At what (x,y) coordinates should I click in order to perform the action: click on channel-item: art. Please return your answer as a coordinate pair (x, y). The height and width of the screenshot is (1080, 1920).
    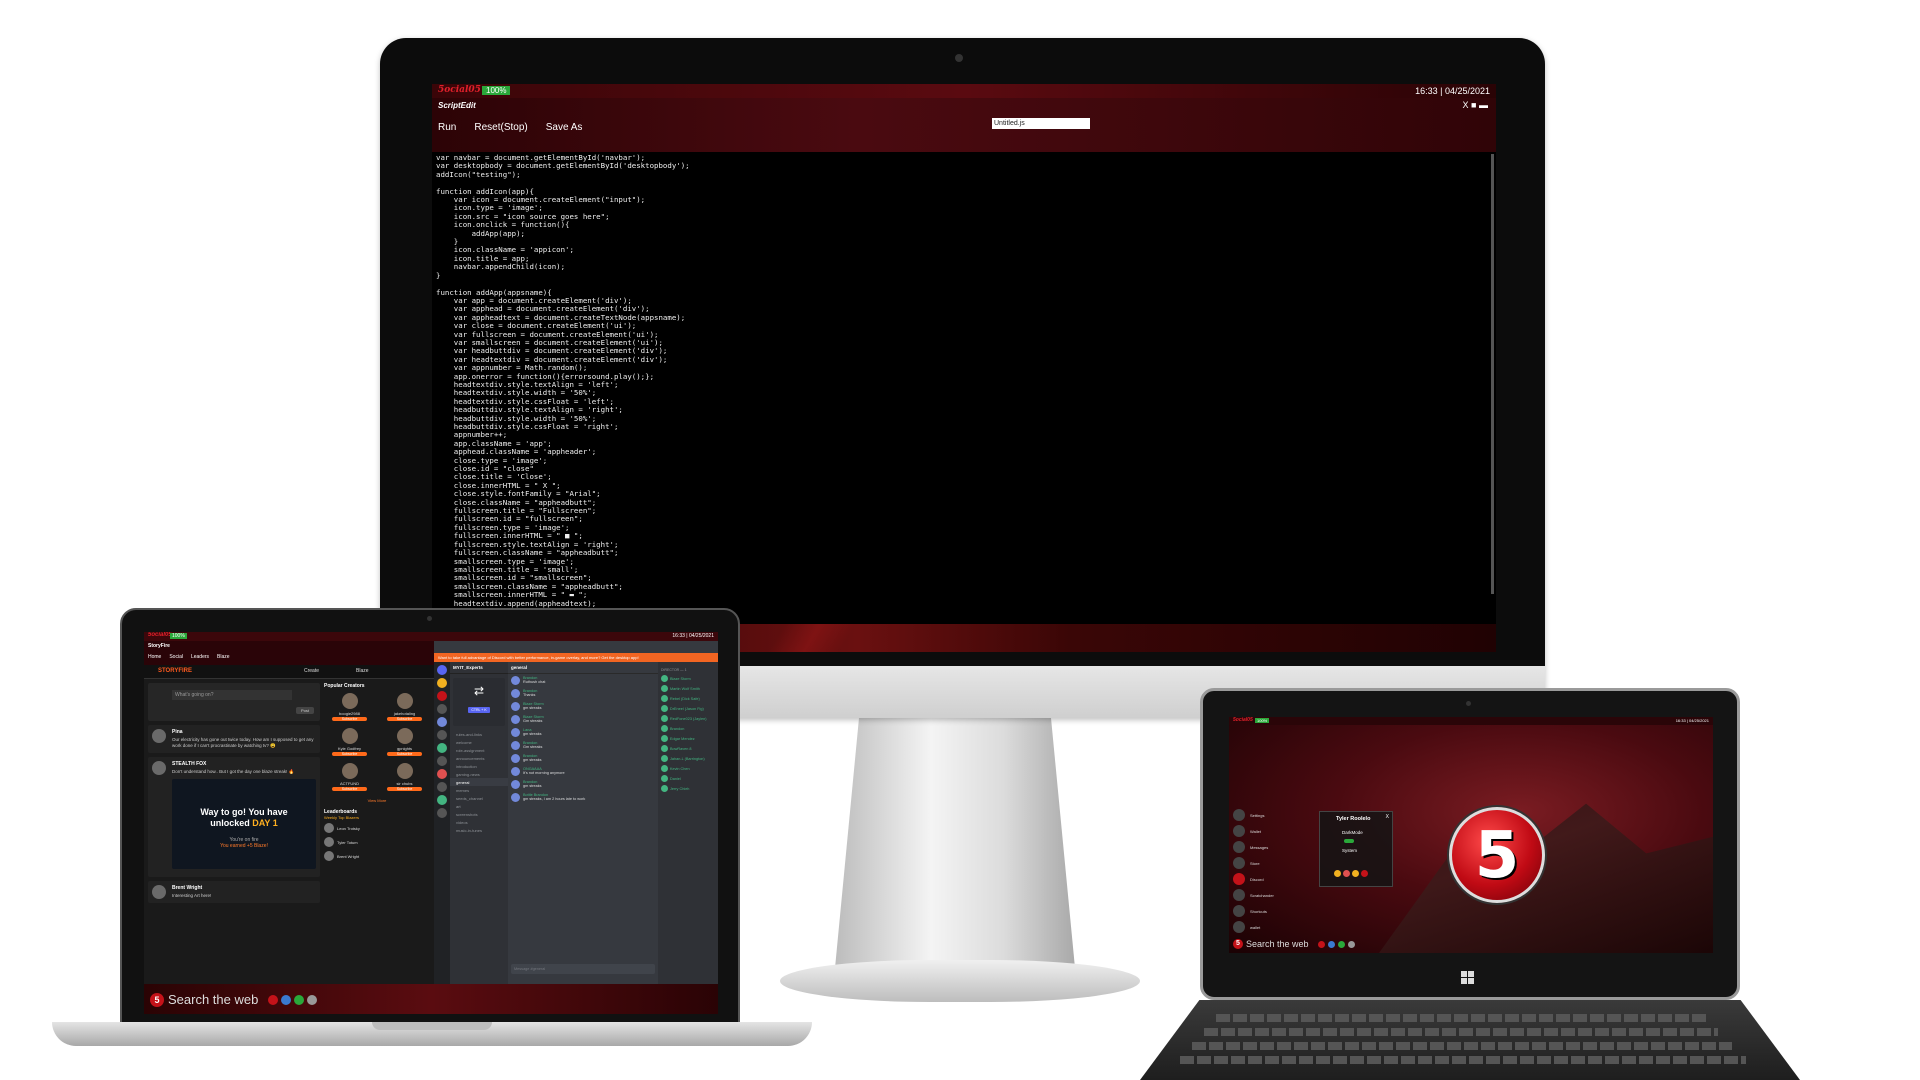
    Looking at the image, I should click on (479, 806).